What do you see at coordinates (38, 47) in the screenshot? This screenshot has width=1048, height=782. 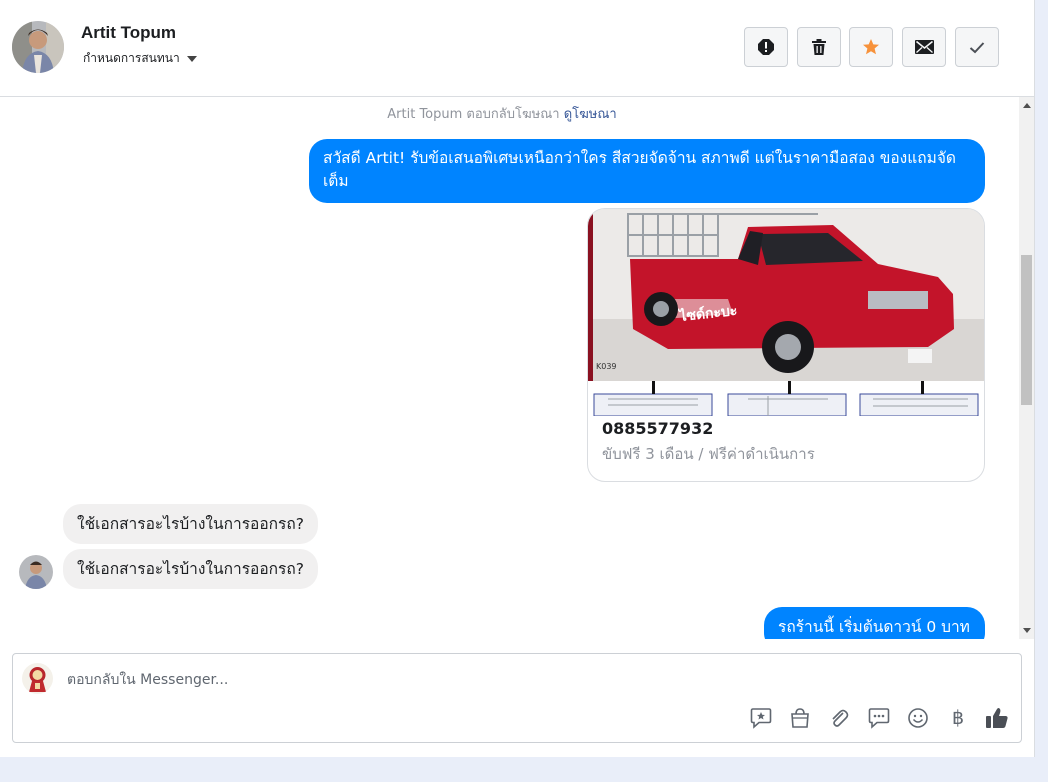 I see `contact-avatar` at bounding box center [38, 47].